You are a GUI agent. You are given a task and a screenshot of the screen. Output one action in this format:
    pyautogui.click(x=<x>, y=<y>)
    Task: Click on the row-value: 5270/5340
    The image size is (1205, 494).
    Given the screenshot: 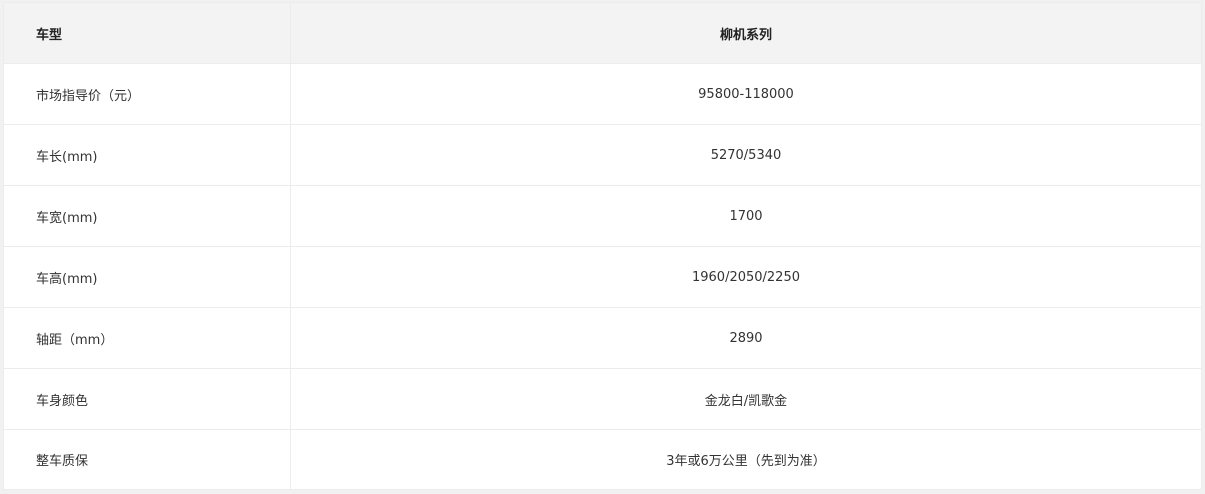 What is the action you would take?
    pyautogui.click(x=746, y=155)
    